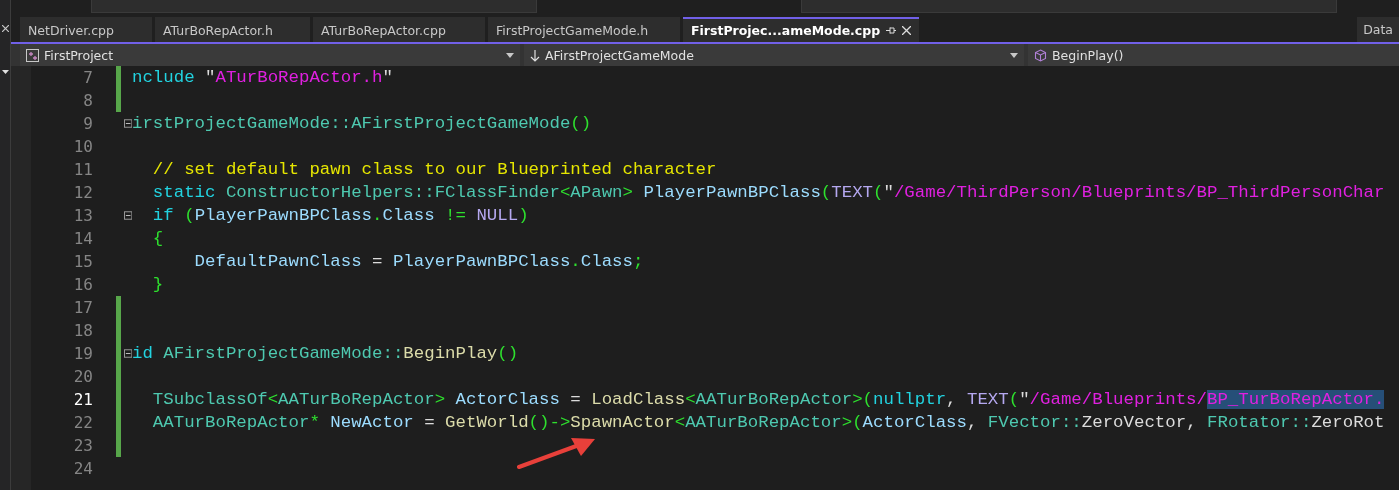  Describe the element at coordinates (82, 400) in the screenshot. I see `line-number: 21` at that location.